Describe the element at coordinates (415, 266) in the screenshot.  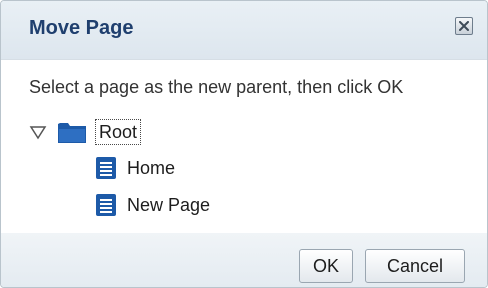
I see `cancel-button: Cancel` at that location.